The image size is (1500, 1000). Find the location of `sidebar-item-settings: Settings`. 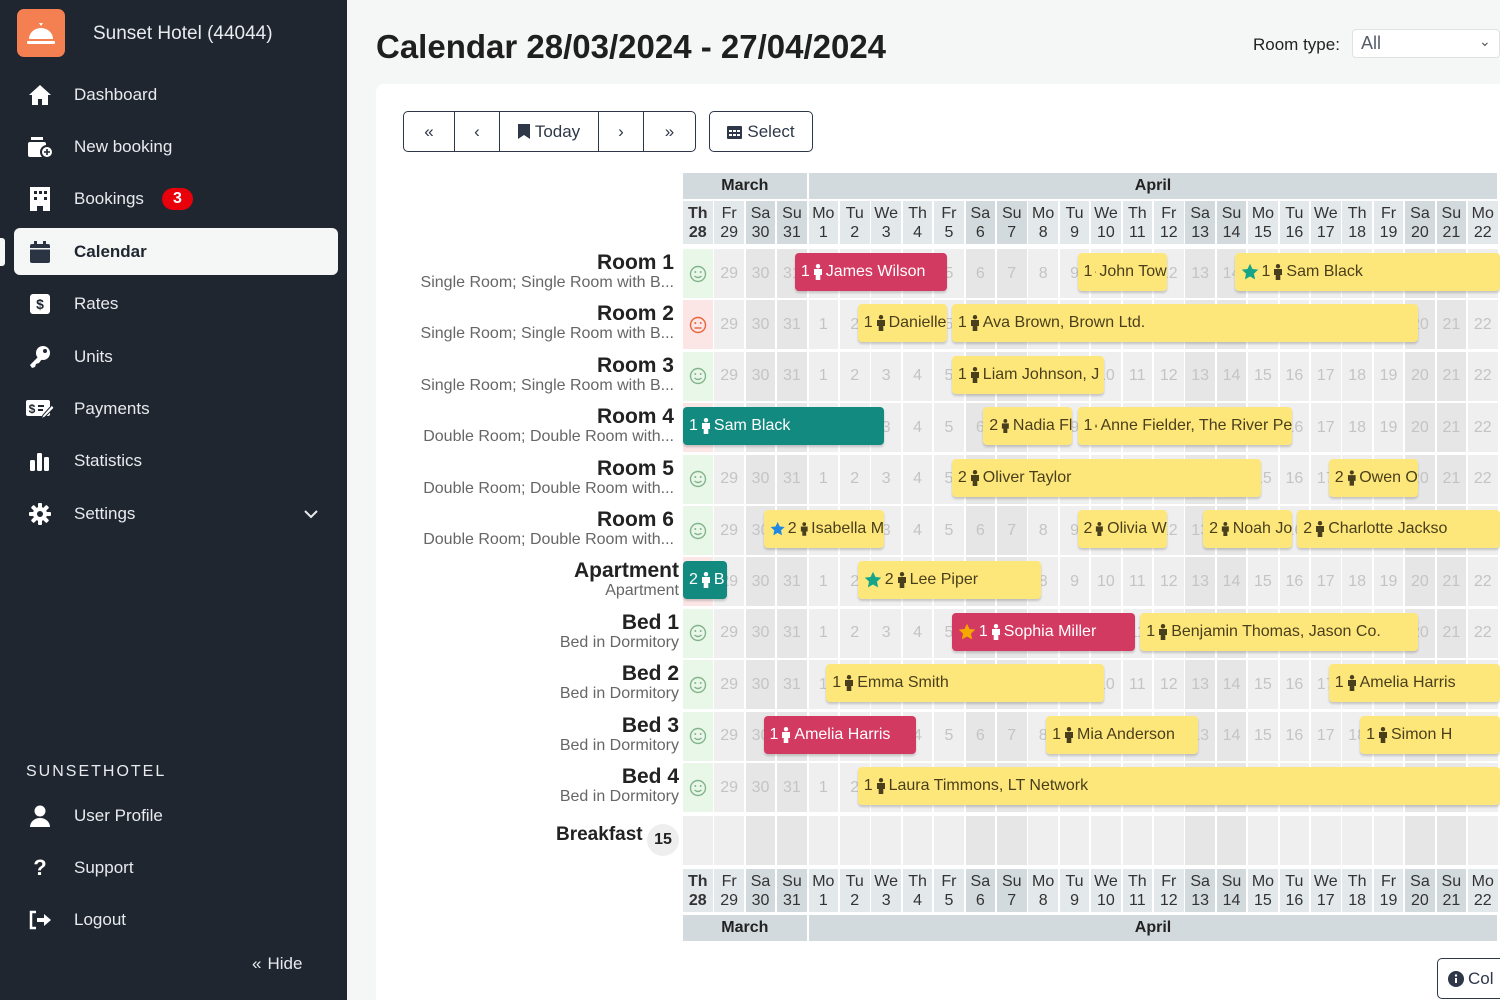

sidebar-item-settings: Settings is located at coordinates (176, 513).